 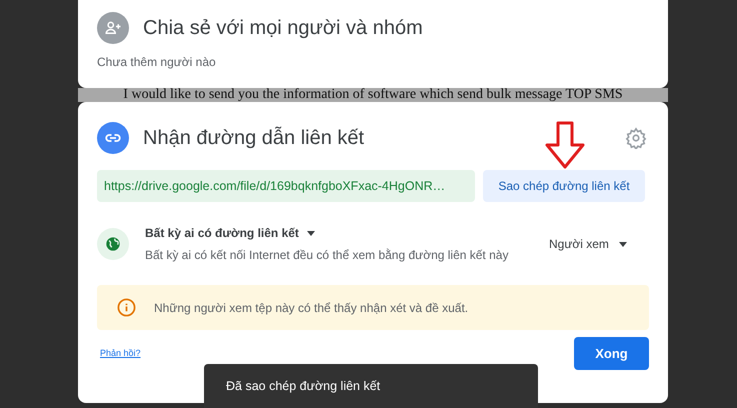 I want to click on link-icon, so click(x=113, y=138).